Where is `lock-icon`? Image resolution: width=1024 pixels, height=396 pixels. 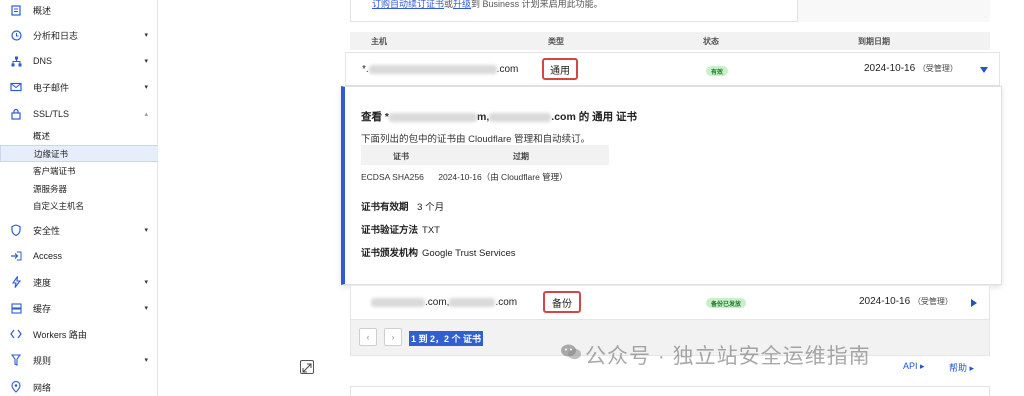 lock-icon is located at coordinates (16, 114).